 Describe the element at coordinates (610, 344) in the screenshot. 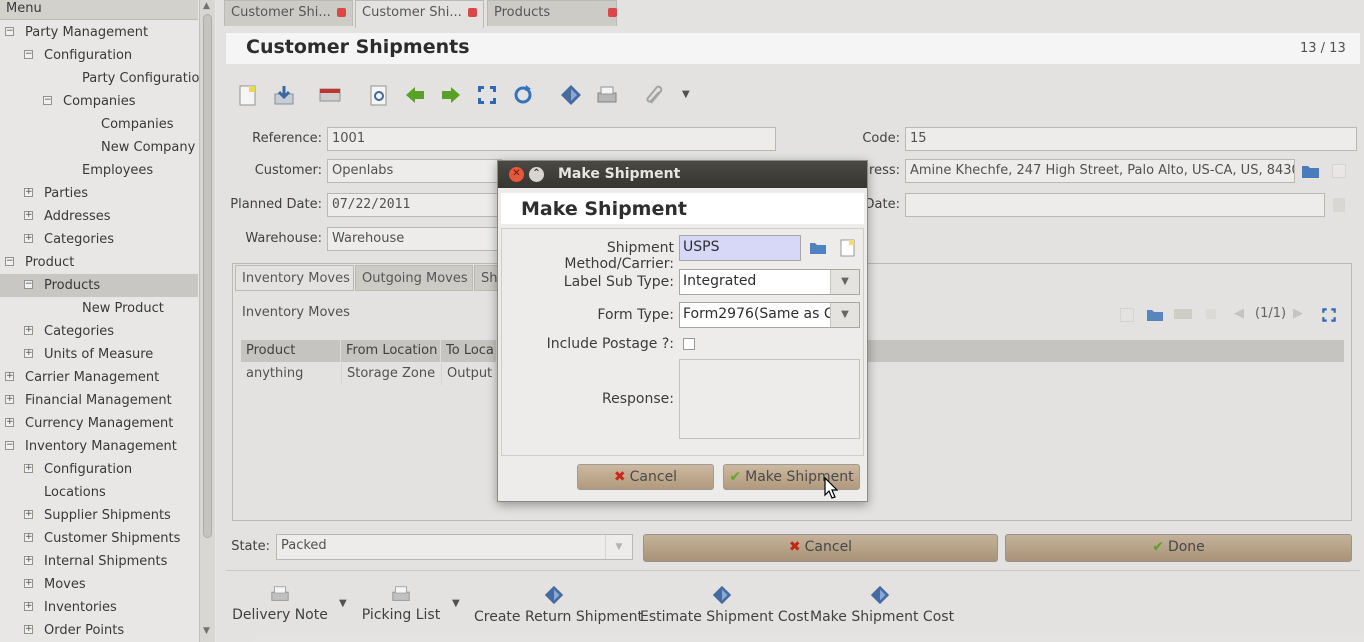

I see `include-postage-label: Include Postage ?:` at that location.